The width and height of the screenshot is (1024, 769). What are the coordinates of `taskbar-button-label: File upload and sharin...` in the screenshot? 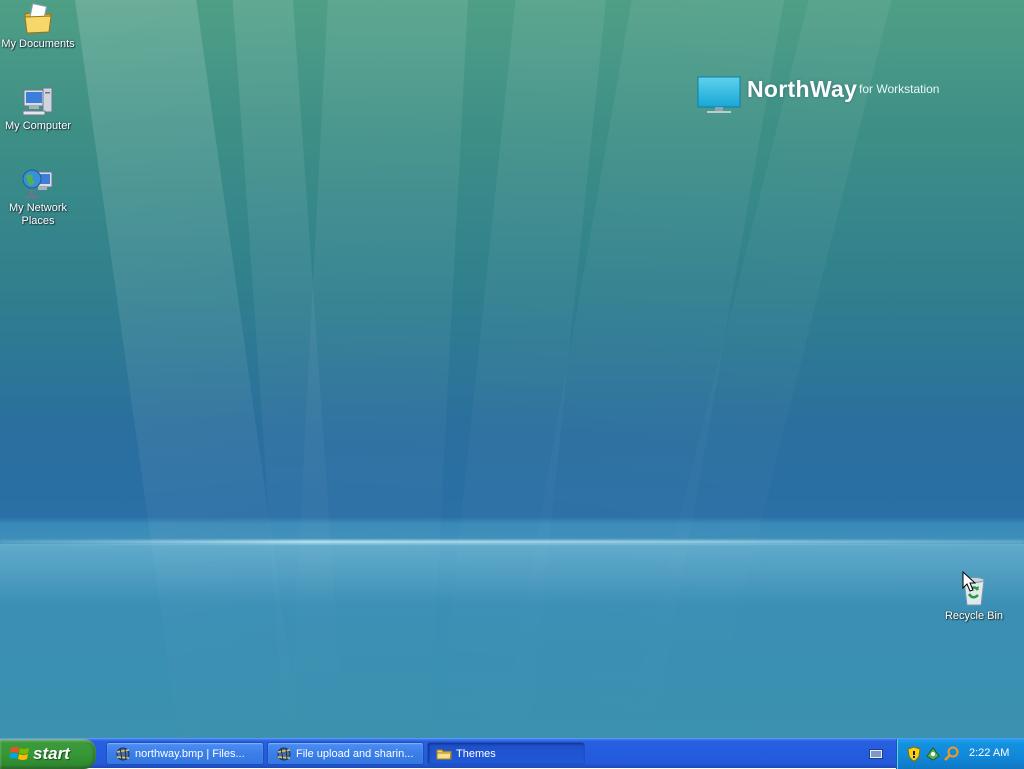 It's located at (355, 754).